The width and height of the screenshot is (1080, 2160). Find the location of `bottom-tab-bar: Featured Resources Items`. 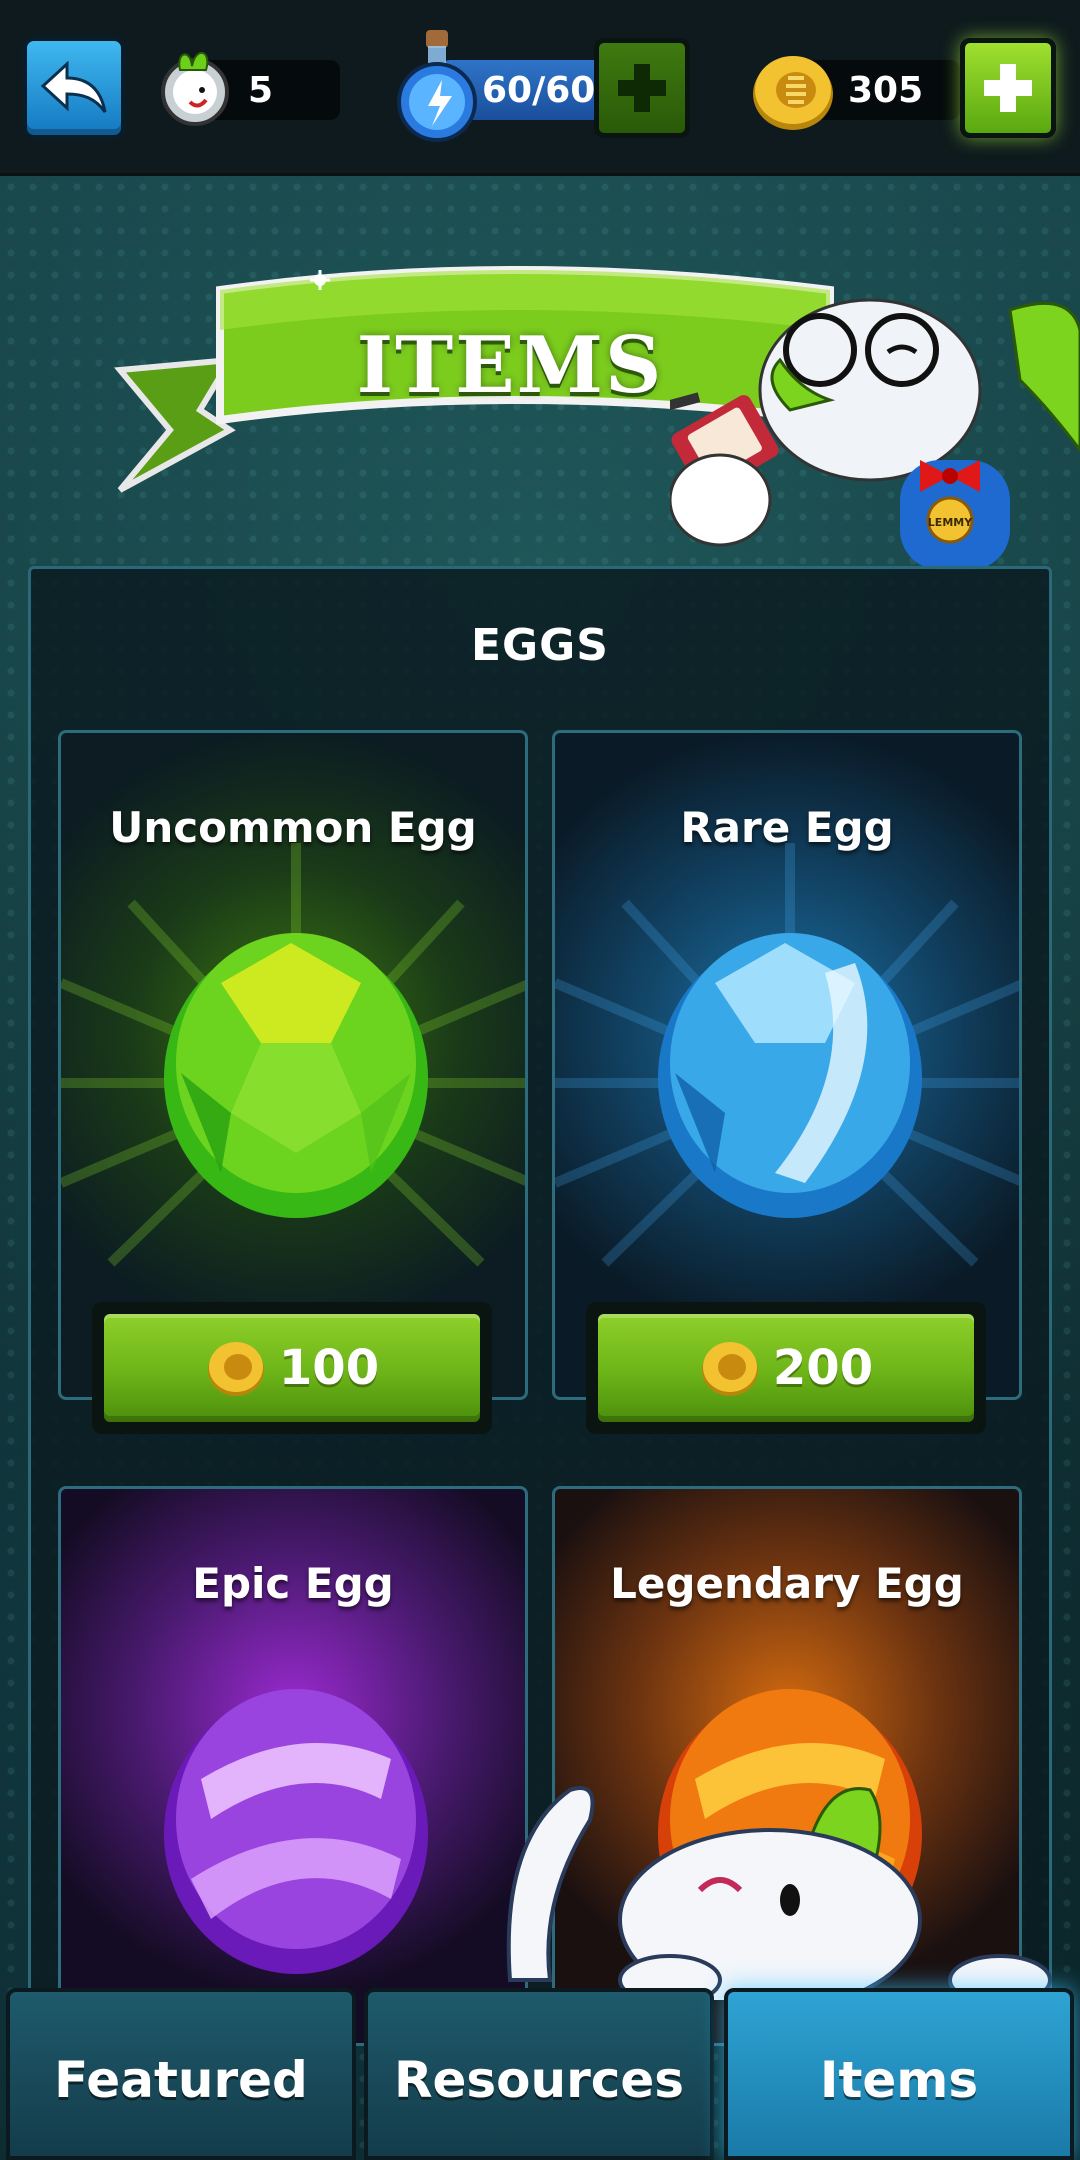

bottom-tab-bar: Featured Resources Items is located at coordinates (540, 2074).